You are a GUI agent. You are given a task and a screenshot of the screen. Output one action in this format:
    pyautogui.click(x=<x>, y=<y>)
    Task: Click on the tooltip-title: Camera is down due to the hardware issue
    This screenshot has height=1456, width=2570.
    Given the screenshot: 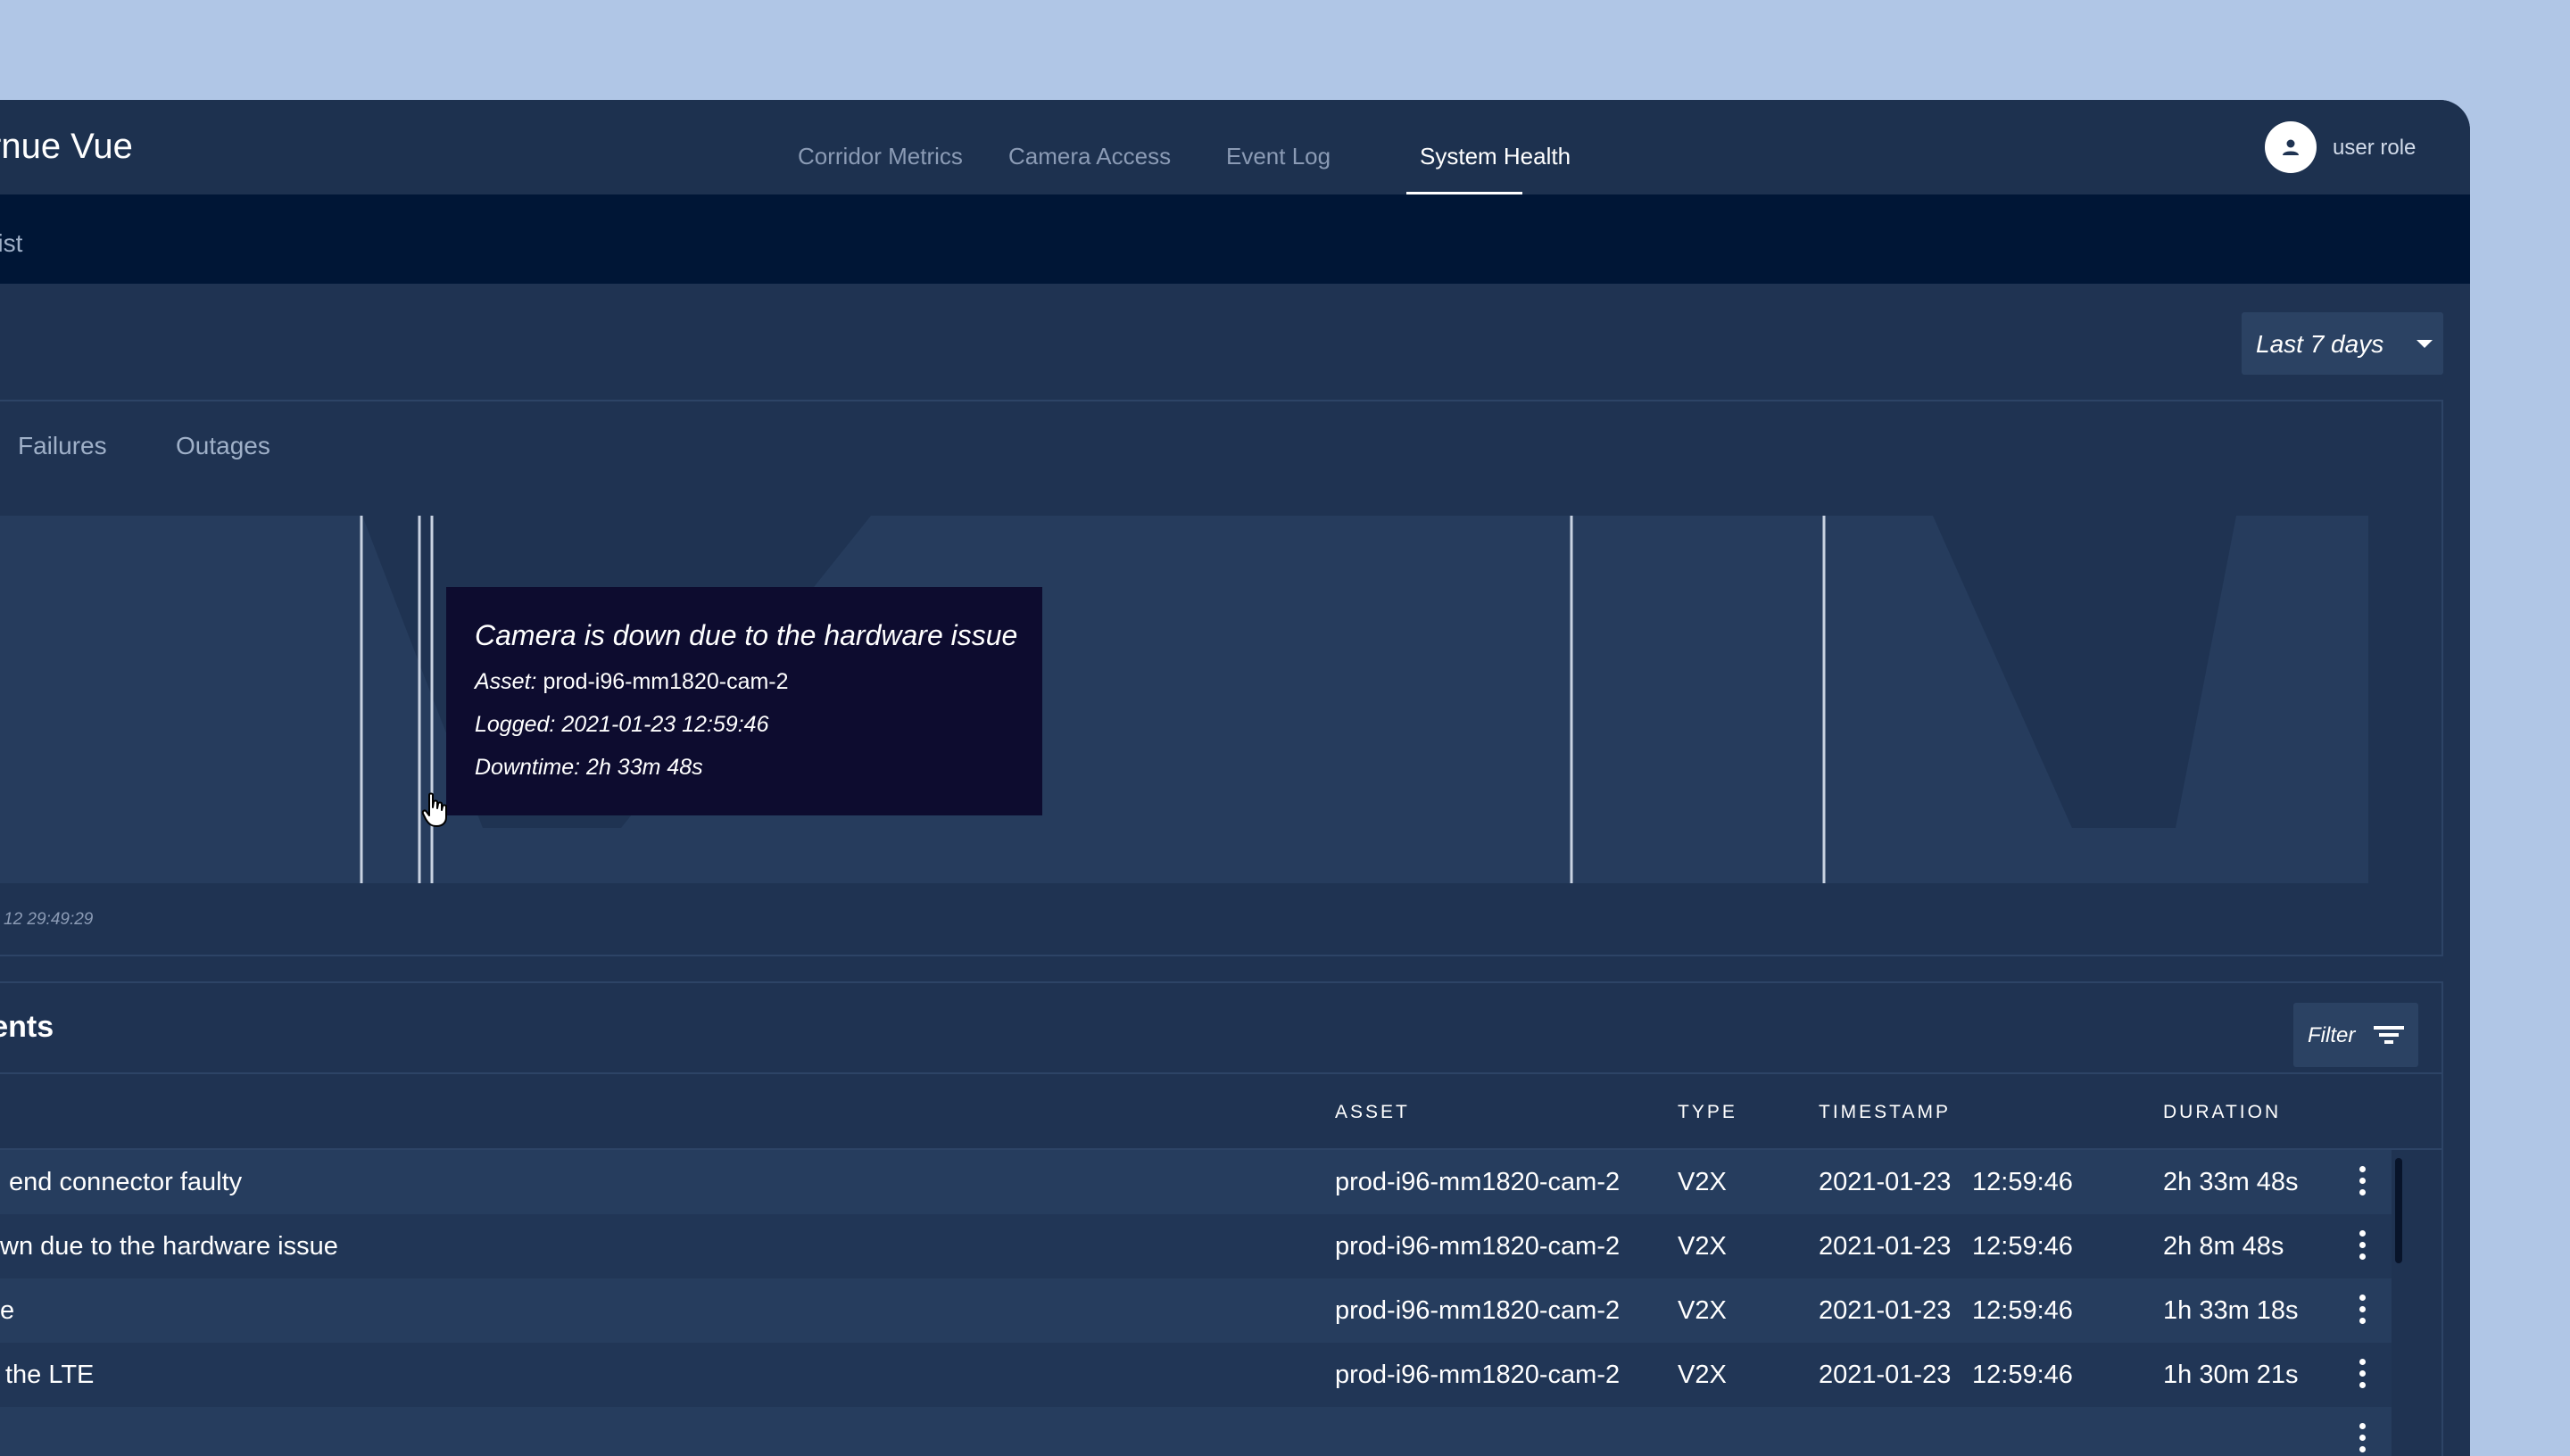 What is the action you would take?
    pyautogui.click(x=747, y=635)
    